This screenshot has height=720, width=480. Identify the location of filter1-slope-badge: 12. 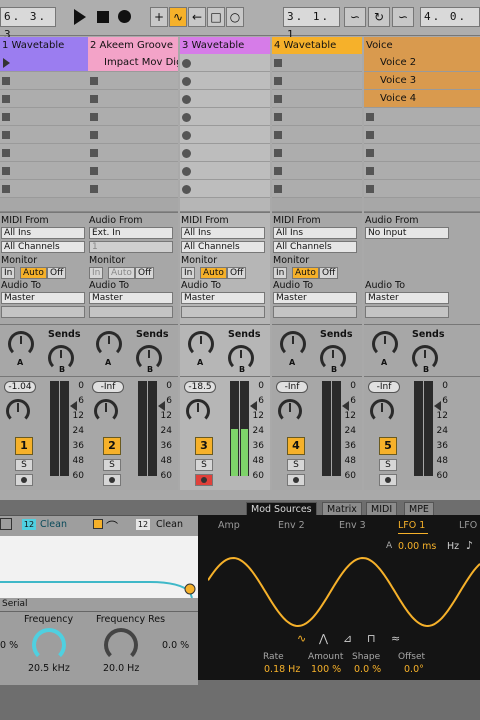
(29, 524).